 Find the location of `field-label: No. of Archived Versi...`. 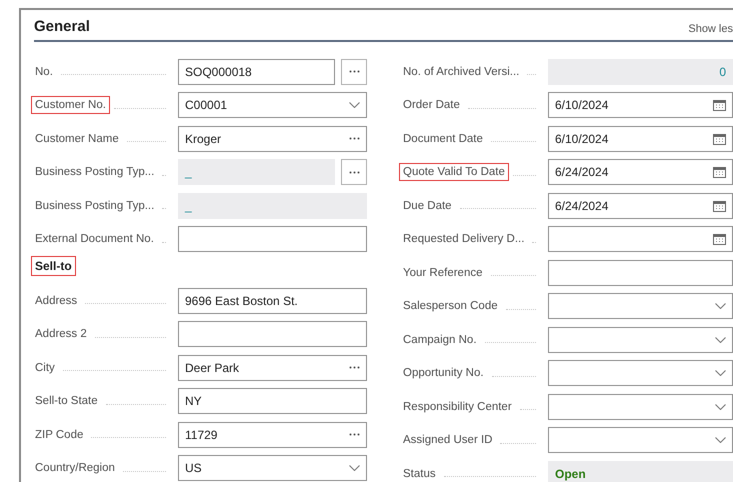

field-label: No. of Archived Versi... is located at coordinates (461, 72).